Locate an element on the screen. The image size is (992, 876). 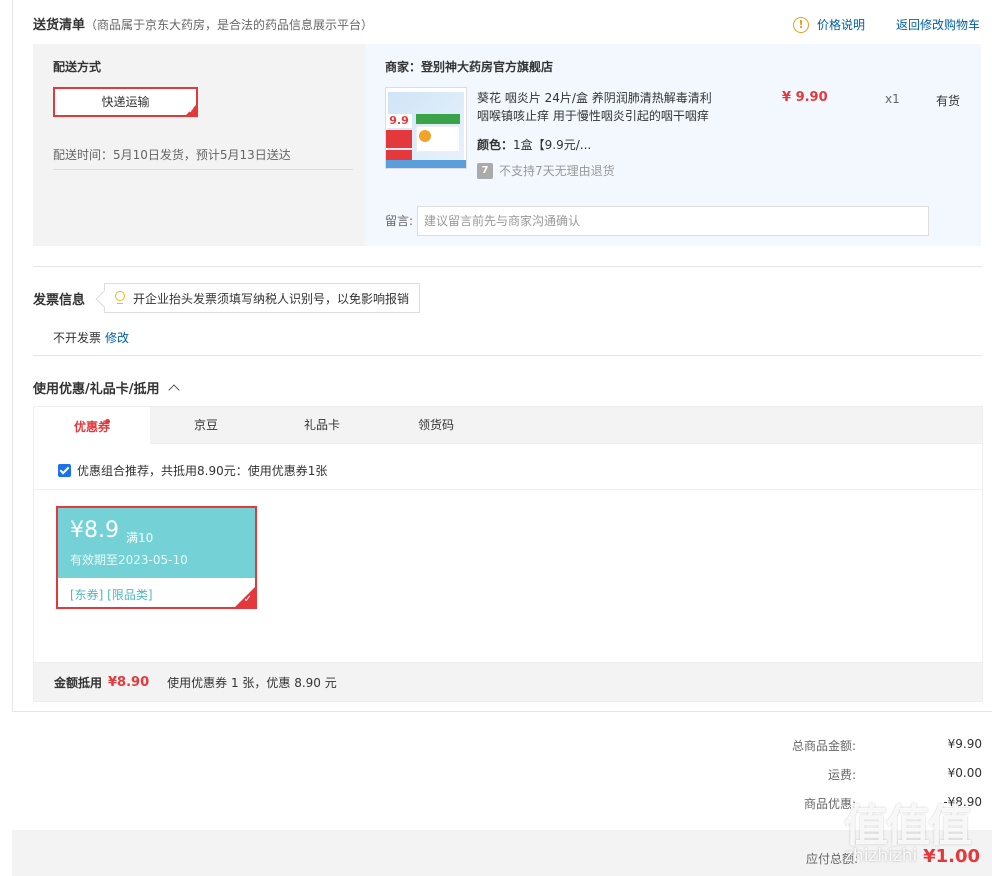
shipping-method-label: 配送方式 is located at coordinates (77, 67).